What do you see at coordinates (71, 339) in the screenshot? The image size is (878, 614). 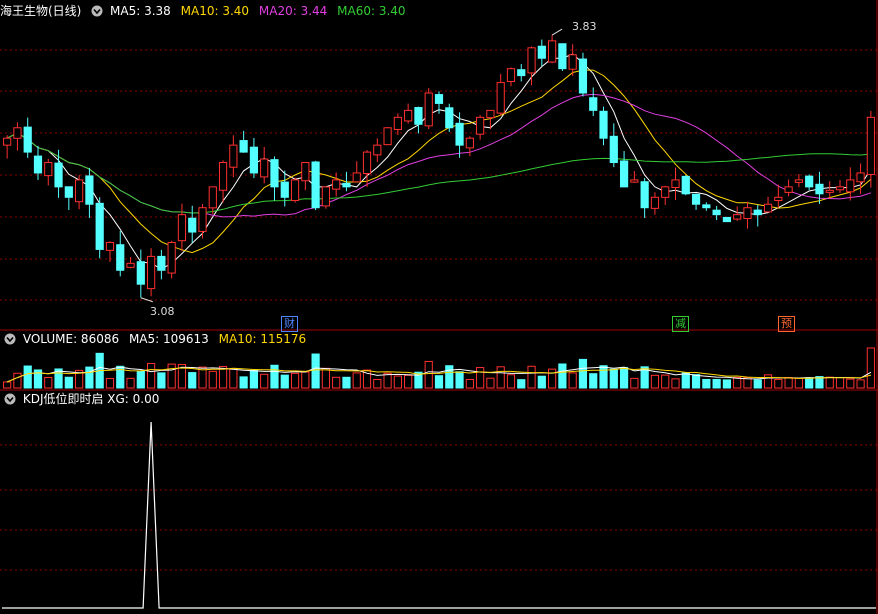 I see `volume-value: VOLUME: 86086` at bounding box center [71, 339].